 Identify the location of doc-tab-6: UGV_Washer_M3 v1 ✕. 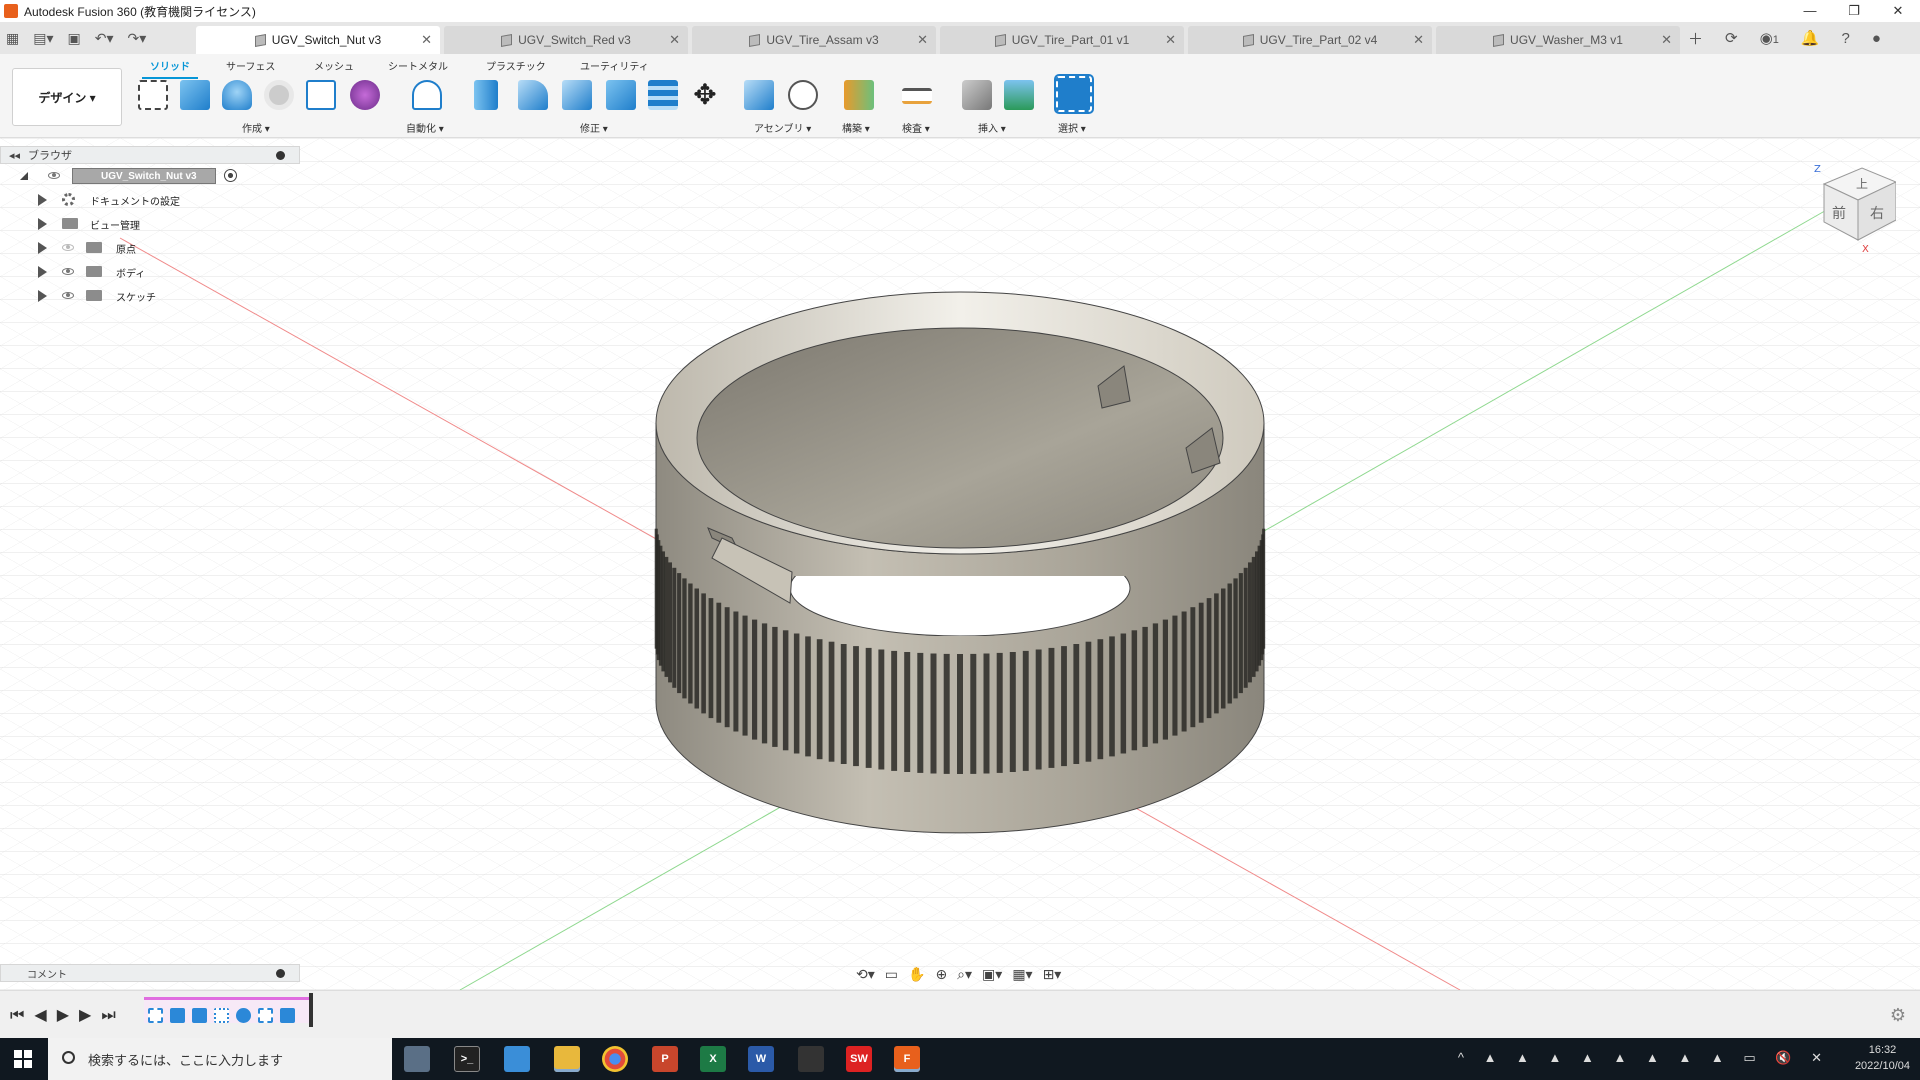
(1558, 40).